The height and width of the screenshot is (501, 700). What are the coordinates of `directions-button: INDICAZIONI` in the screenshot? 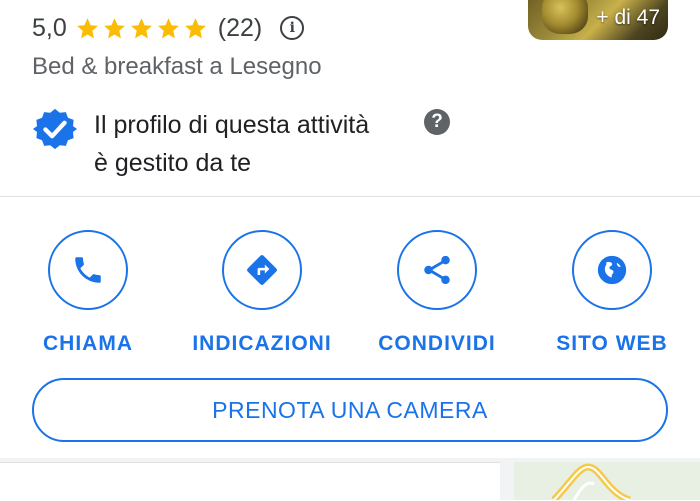 It's located at (262, 288).